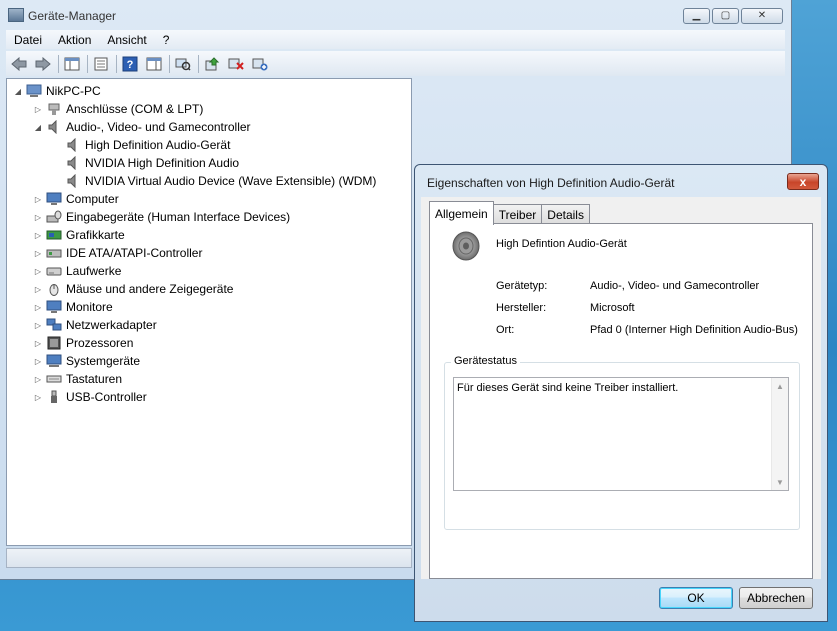 The height and width of the screenshot is (631, 837). I want to click on device-status-label: Gerätestatus, so click(485, 361).